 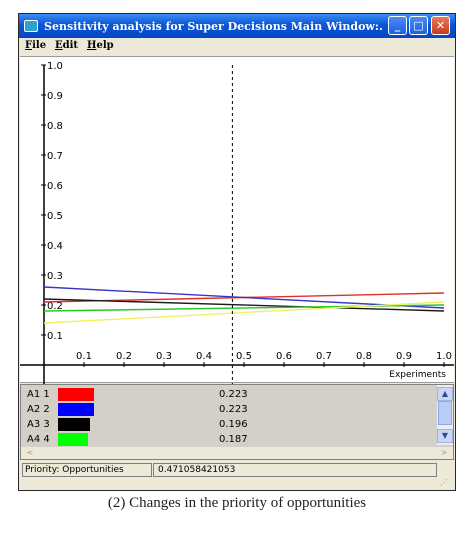 I want to click on menu-file: File, so click(x=35, y=45).